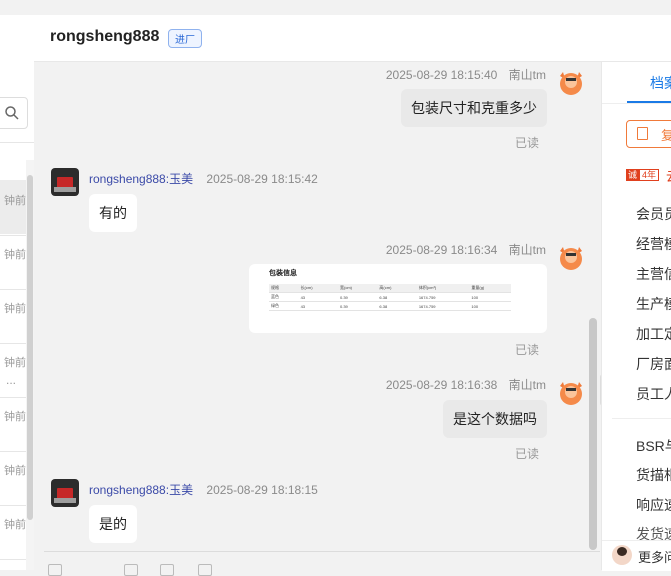  I want to click on top-bar, so click(335, 7).